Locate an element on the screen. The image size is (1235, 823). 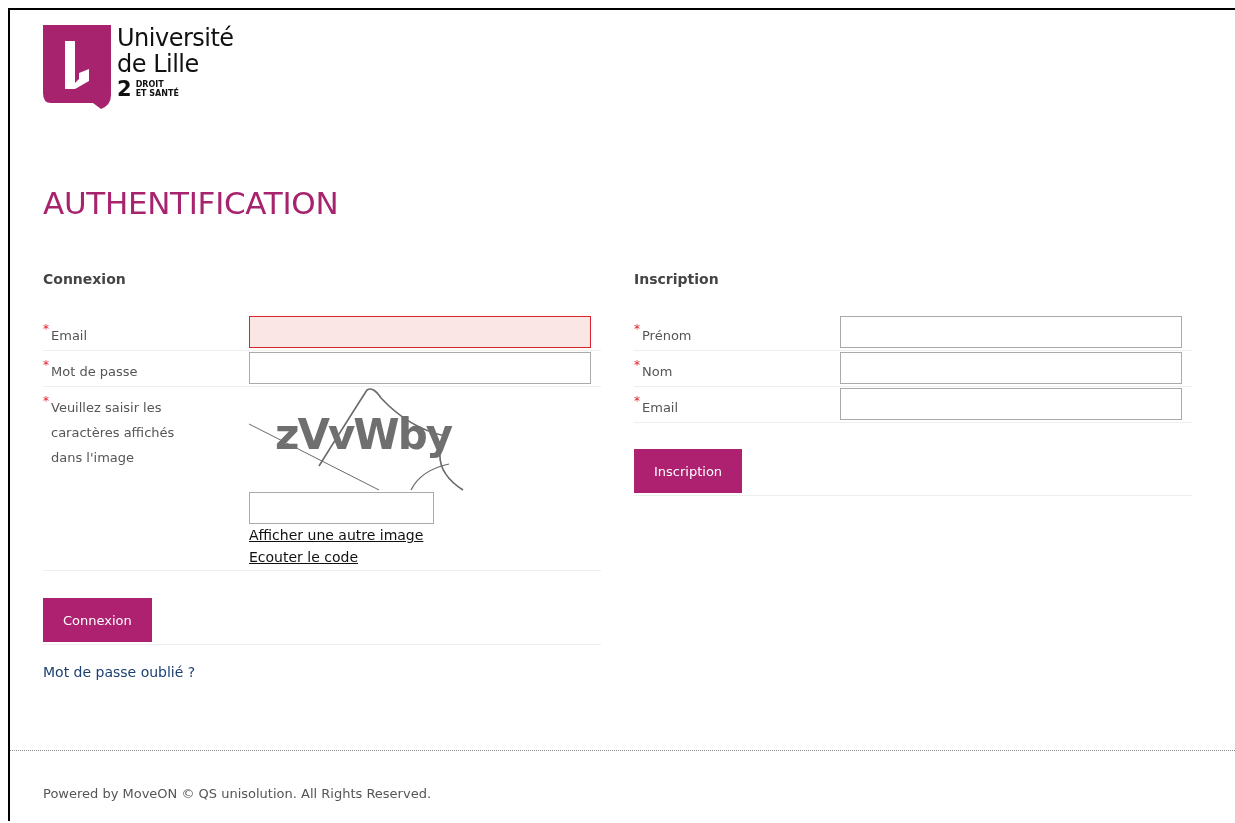
submit-button: Connexion is located at coordinates (97, 620).